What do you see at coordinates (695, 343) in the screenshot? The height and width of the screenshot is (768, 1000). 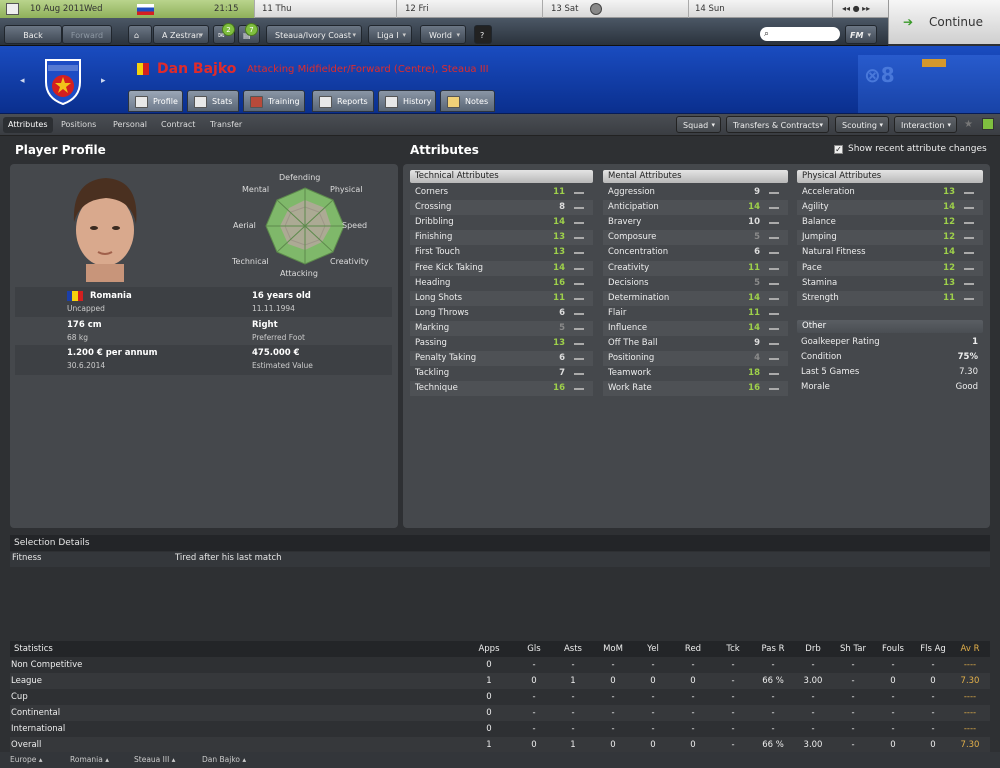 I see `attribute-row: Off The Ball 9` at bounding box center [695, 343].